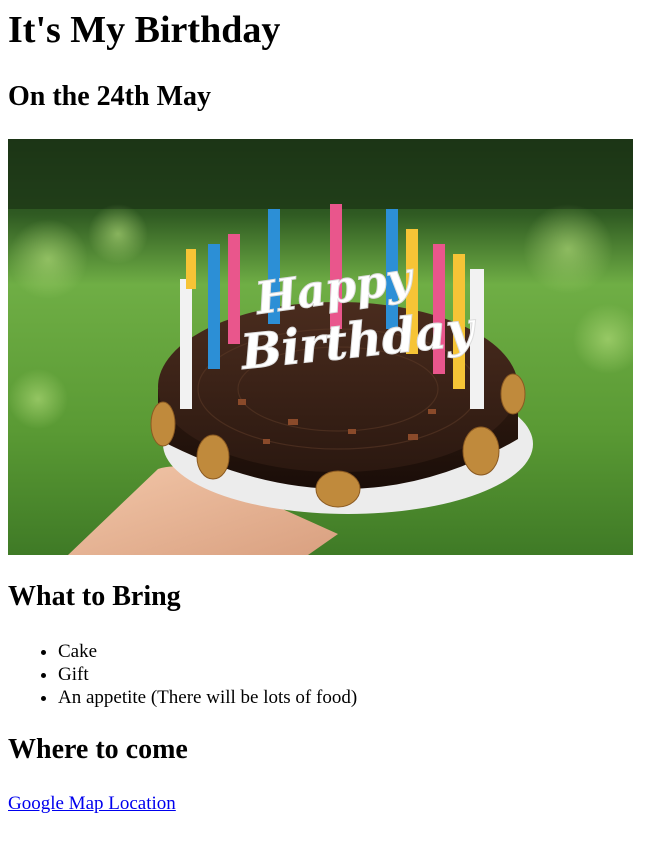 The height and width of the screenshot is (848, 667). I want to click on page-subtitle: On the 24th May, so click(109, 96).